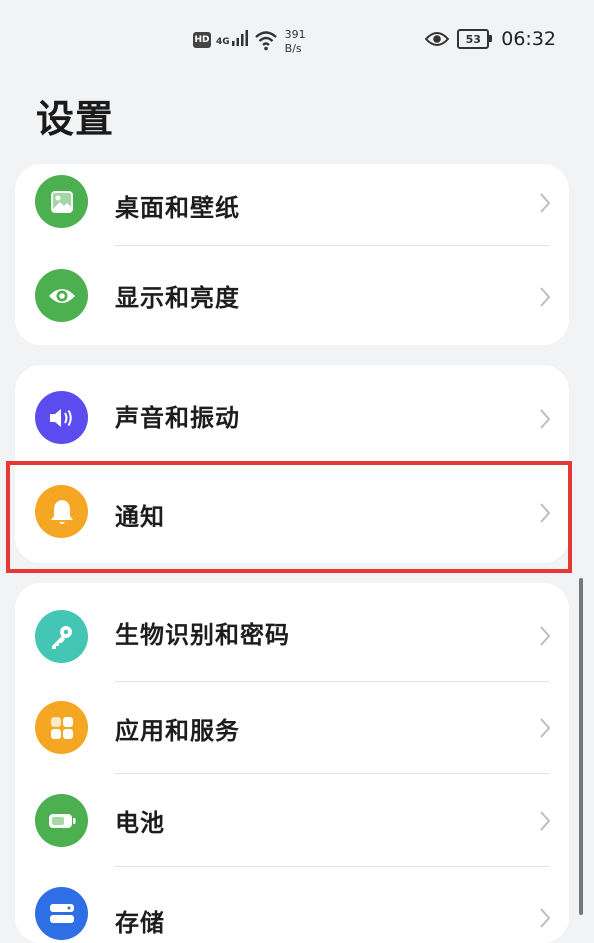 Image resolution: width=594 pixels, height=943 pixels. I want to click on settings-item-label: 电池, so click(140, 823).